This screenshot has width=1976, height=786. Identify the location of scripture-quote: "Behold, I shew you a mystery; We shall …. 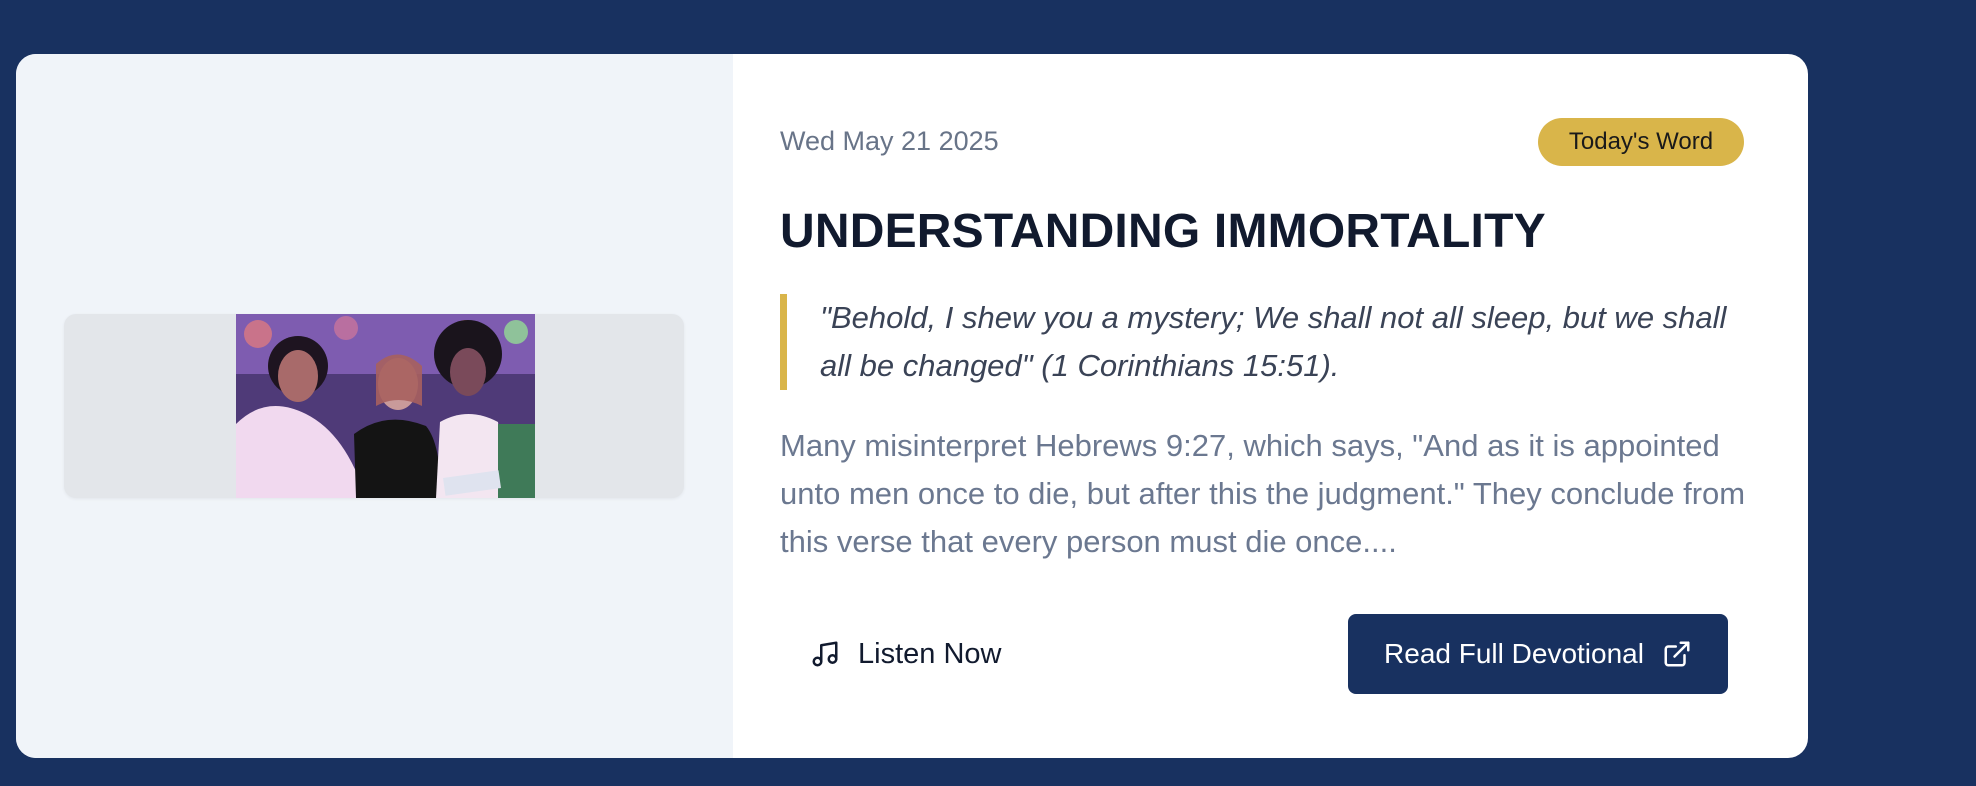
(1270, 342).